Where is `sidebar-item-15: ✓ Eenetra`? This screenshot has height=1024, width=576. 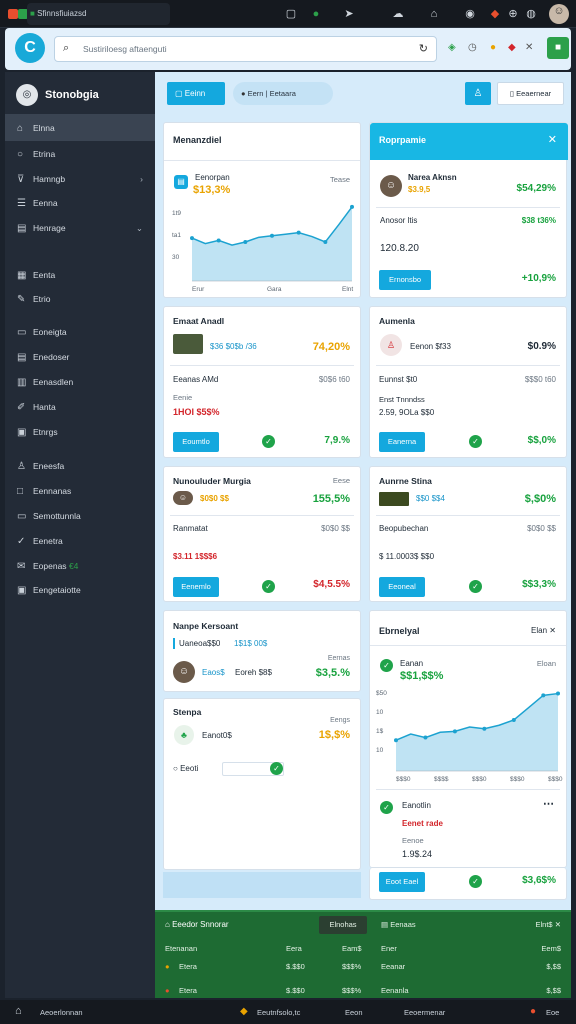 sidebar-item-15: ✓ Eenetra is located at coordinates (40, 541).